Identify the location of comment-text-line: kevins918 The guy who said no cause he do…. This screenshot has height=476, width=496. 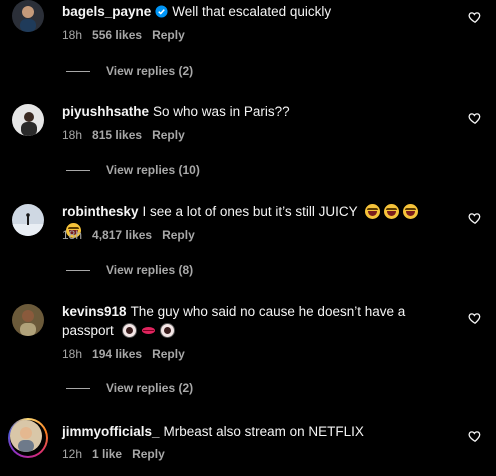
(249, 321).